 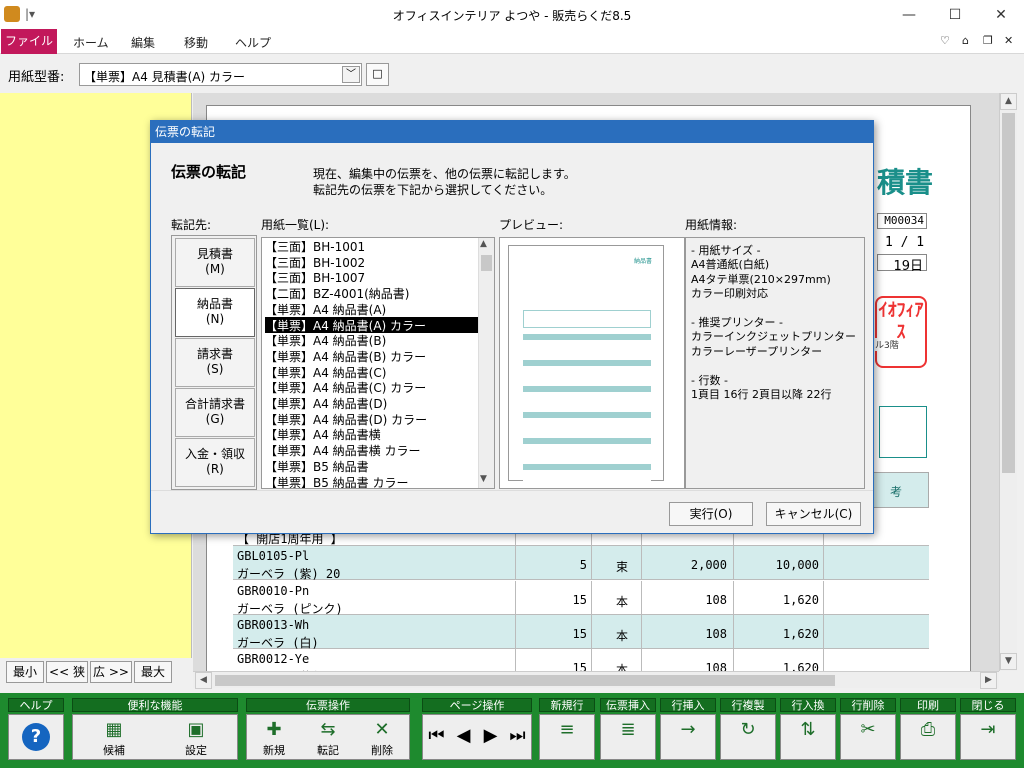 I want to click on bottom-button-label: 設定, so click(x=196, y=750).